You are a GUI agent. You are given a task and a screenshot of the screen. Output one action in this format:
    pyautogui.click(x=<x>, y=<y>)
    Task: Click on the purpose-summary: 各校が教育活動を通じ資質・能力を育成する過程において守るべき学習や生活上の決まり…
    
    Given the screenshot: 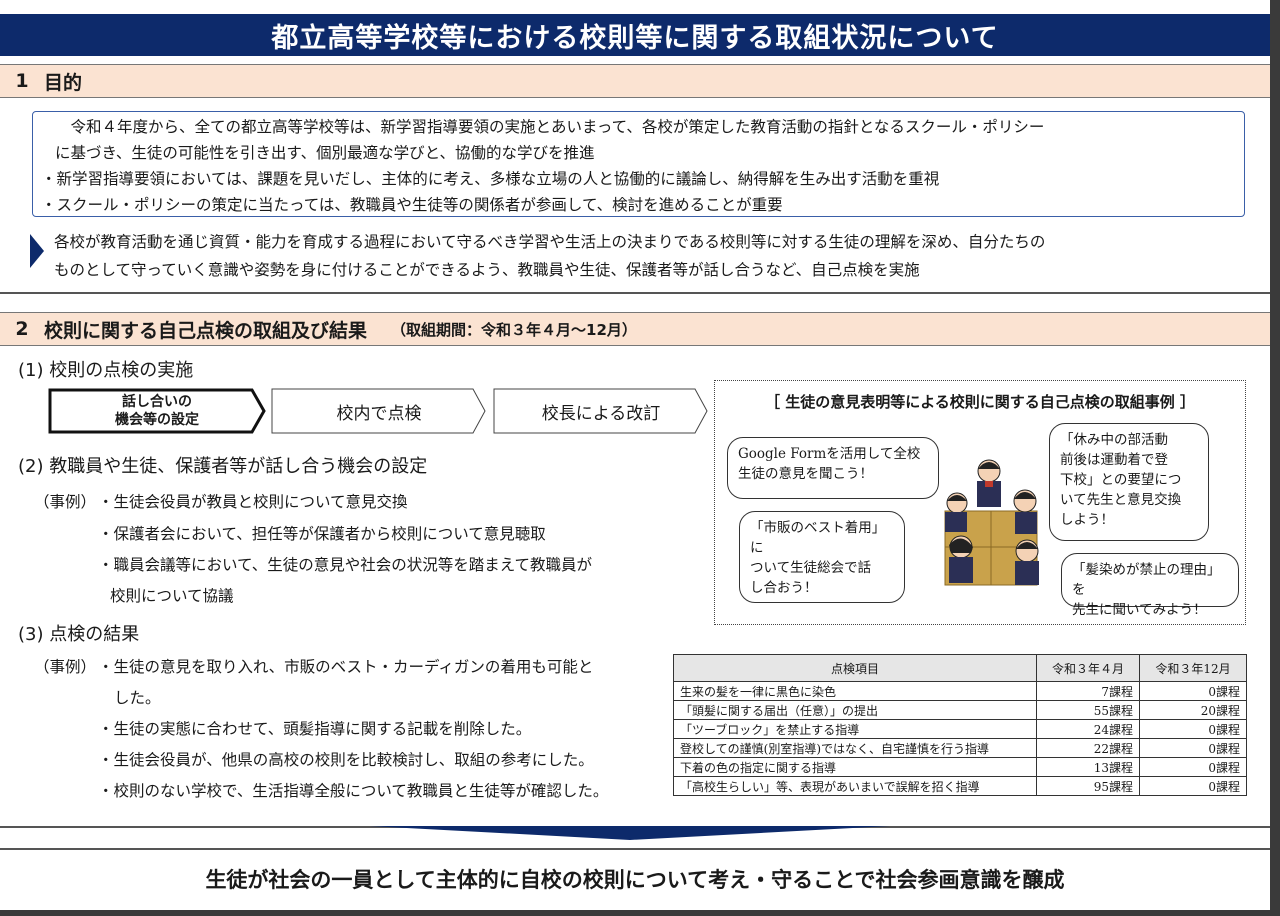 What is the action you would take?
    pyautogui.click(x=637, y=256)
    